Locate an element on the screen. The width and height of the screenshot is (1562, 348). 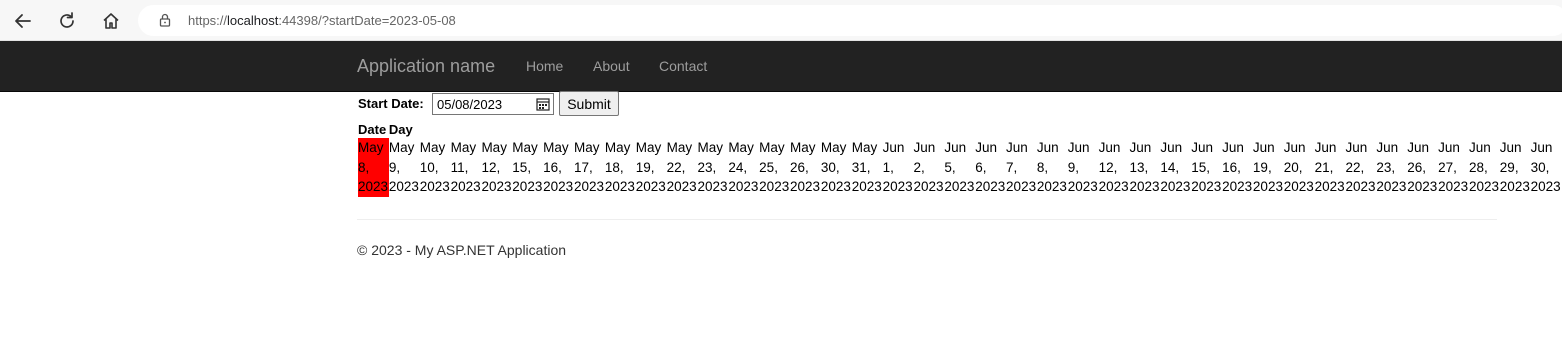
date-cell: May 9, 2023 is located at coordinates (404, 167).